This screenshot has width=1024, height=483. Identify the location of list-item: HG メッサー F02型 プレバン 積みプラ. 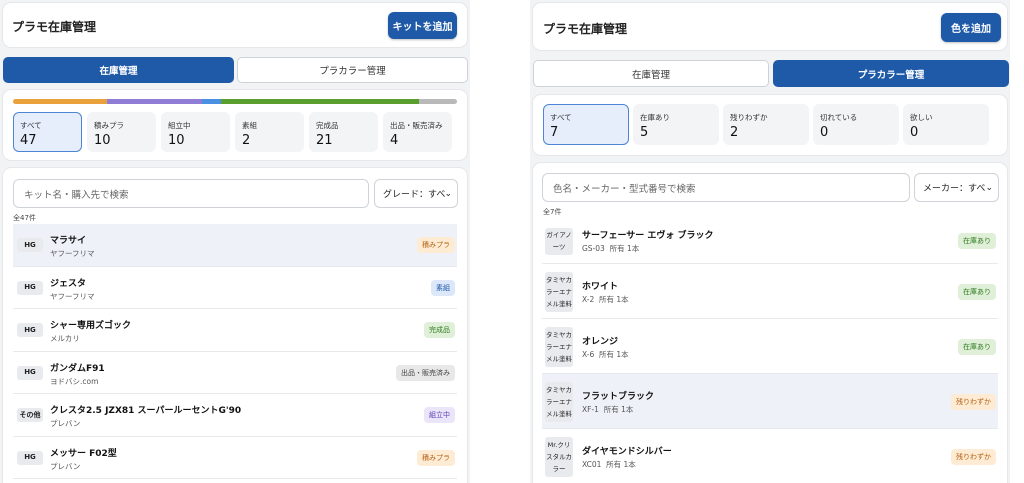
(235, 458).